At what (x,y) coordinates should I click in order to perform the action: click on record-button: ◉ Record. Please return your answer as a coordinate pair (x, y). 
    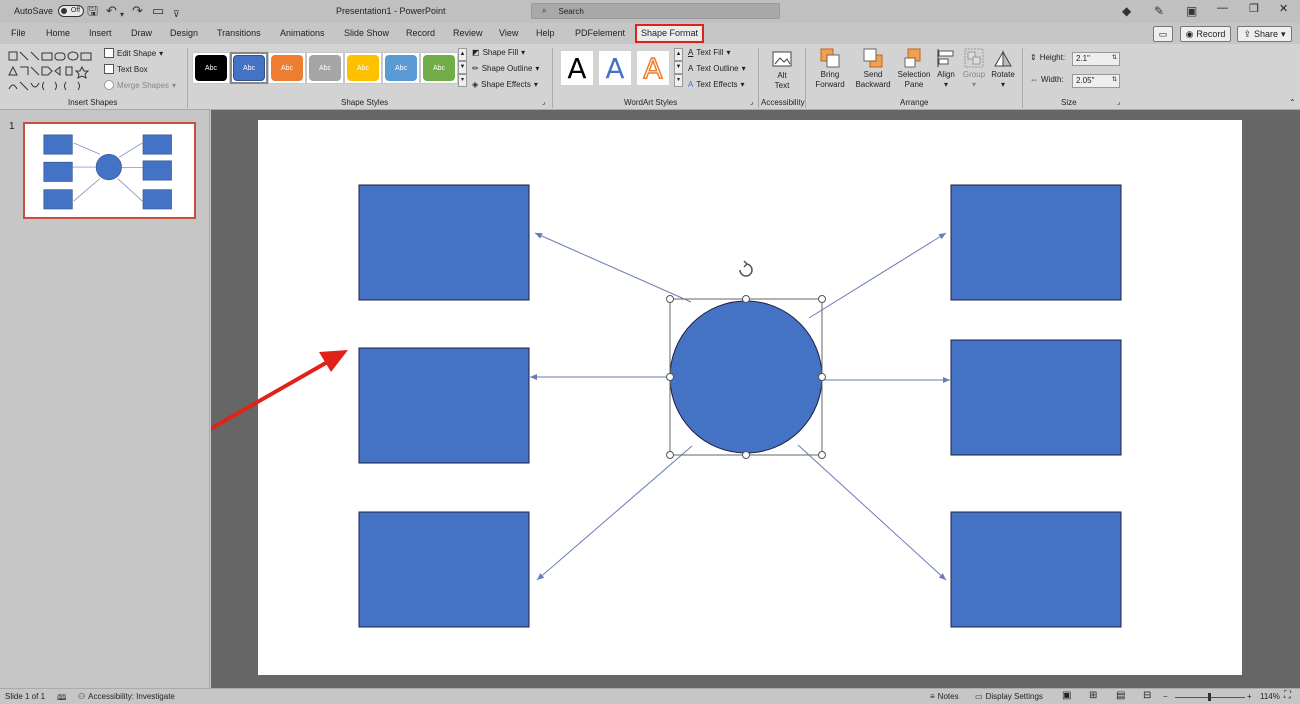
    Looking at the image, I should click on (1205, 34).